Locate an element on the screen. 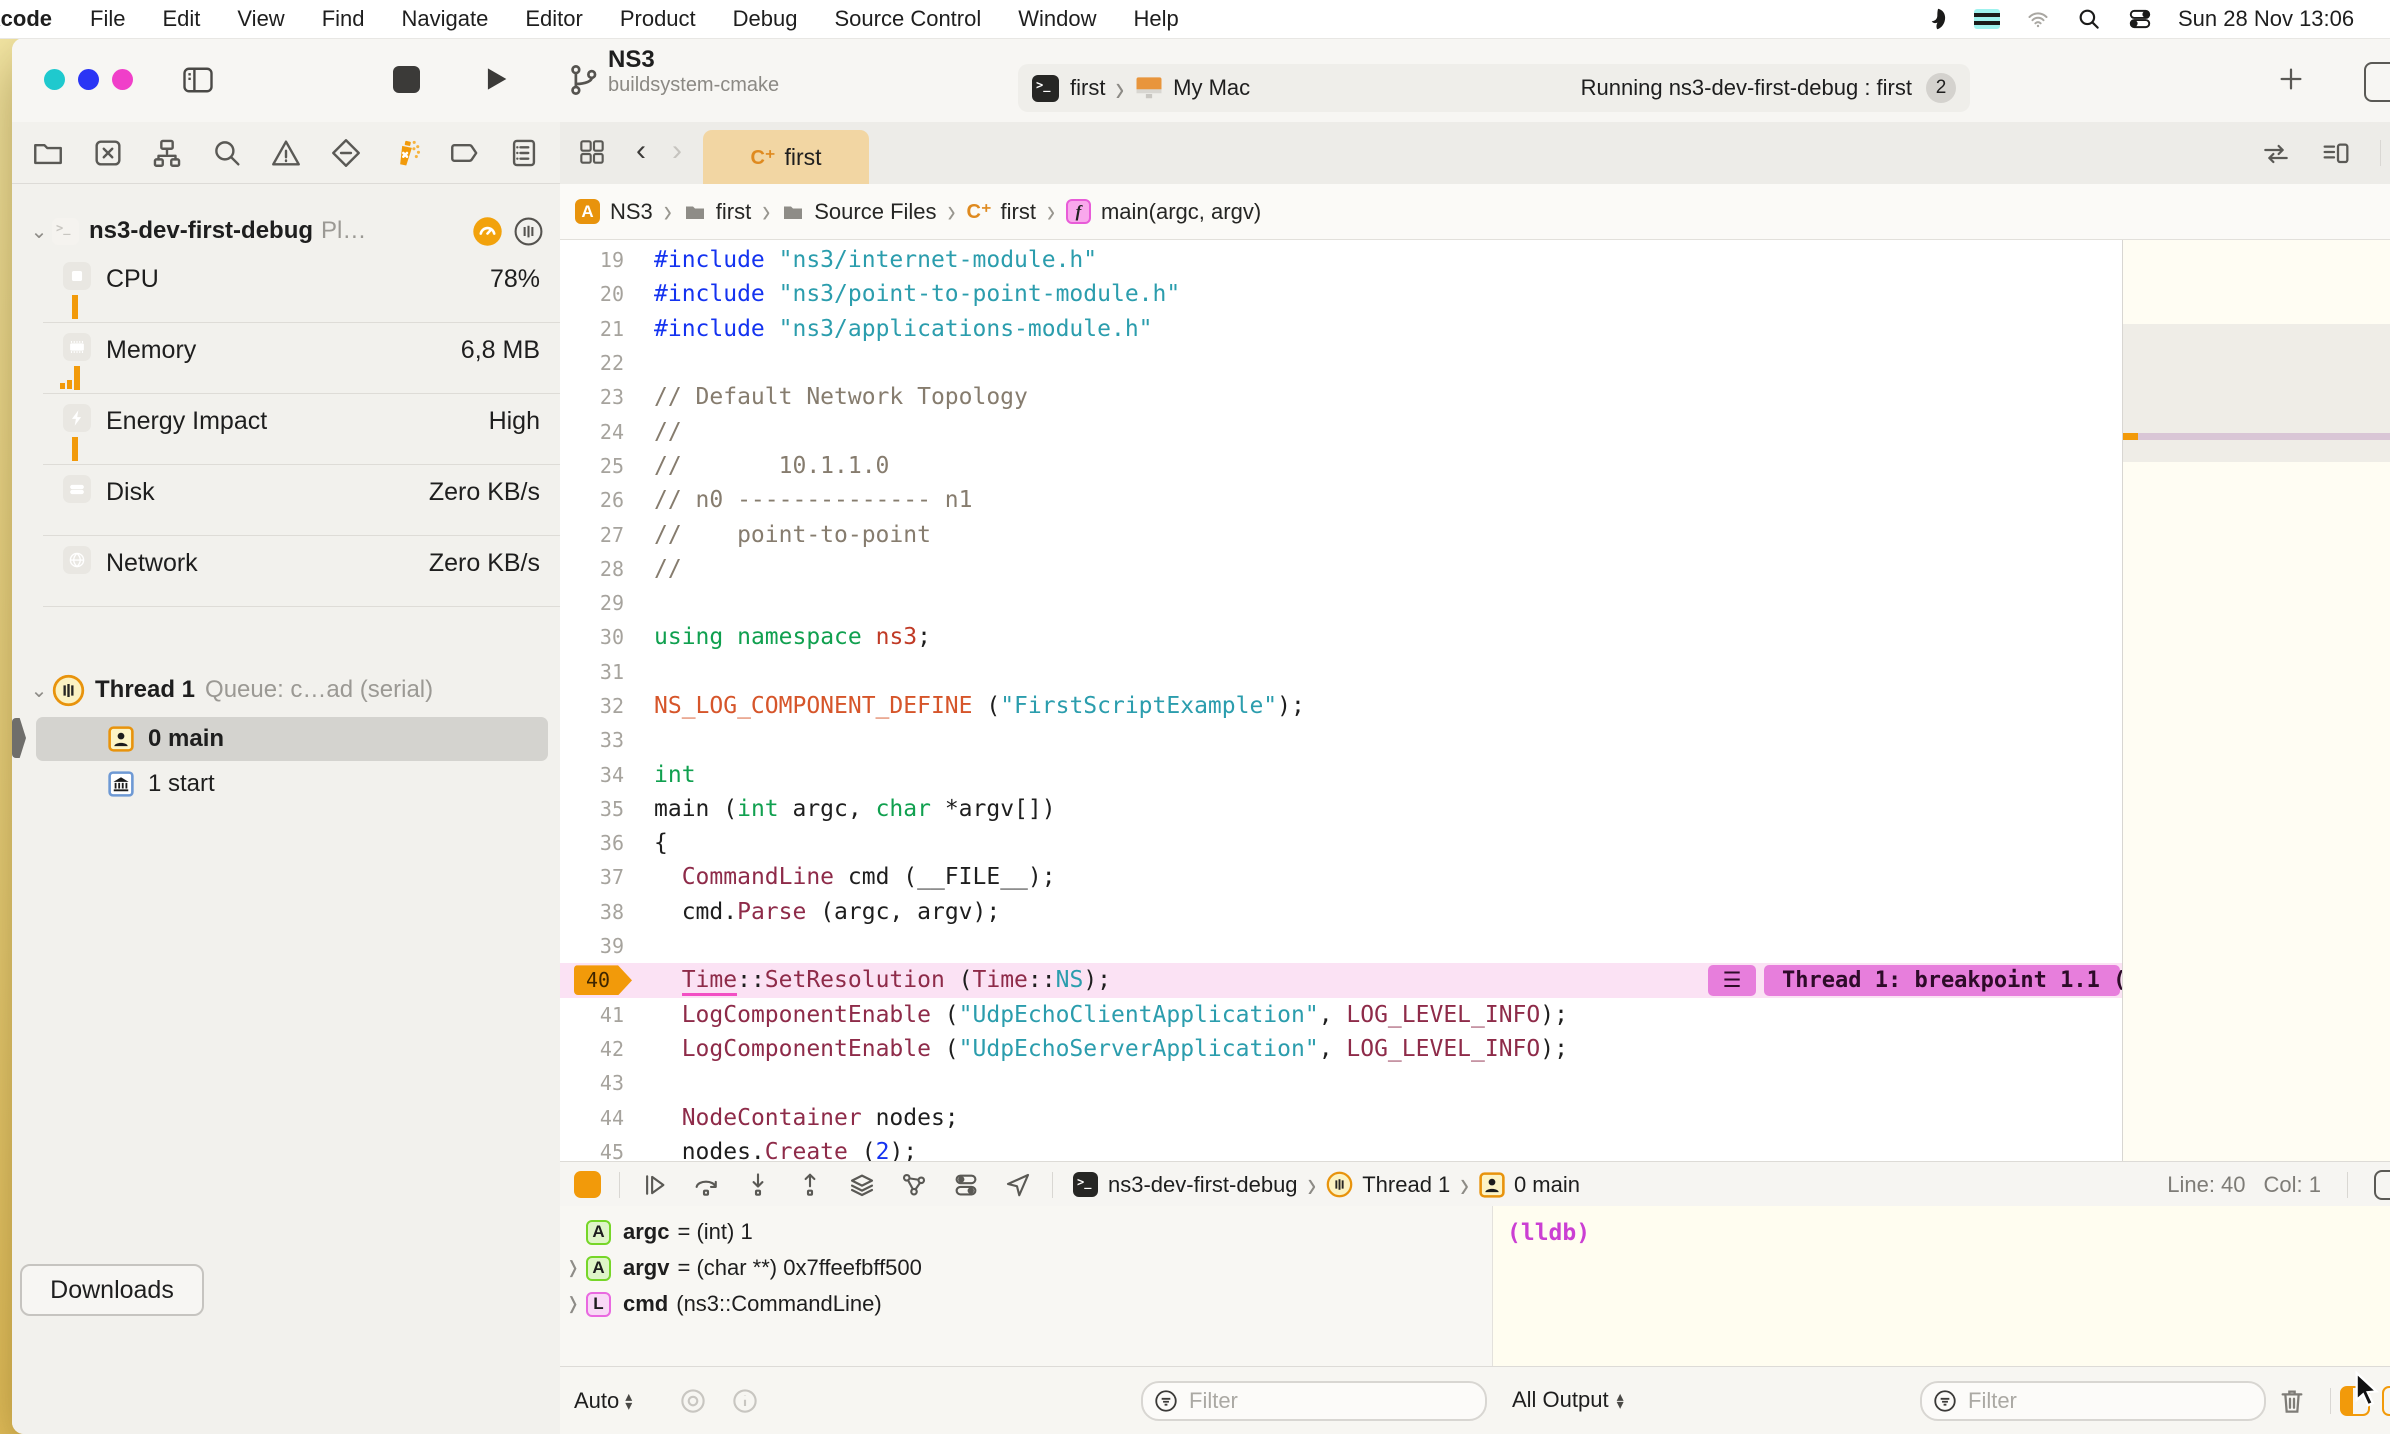 The width and height of the screenshot is (2390, 1434). menu-item-editor: Editor is located at coordinates (553, 19).